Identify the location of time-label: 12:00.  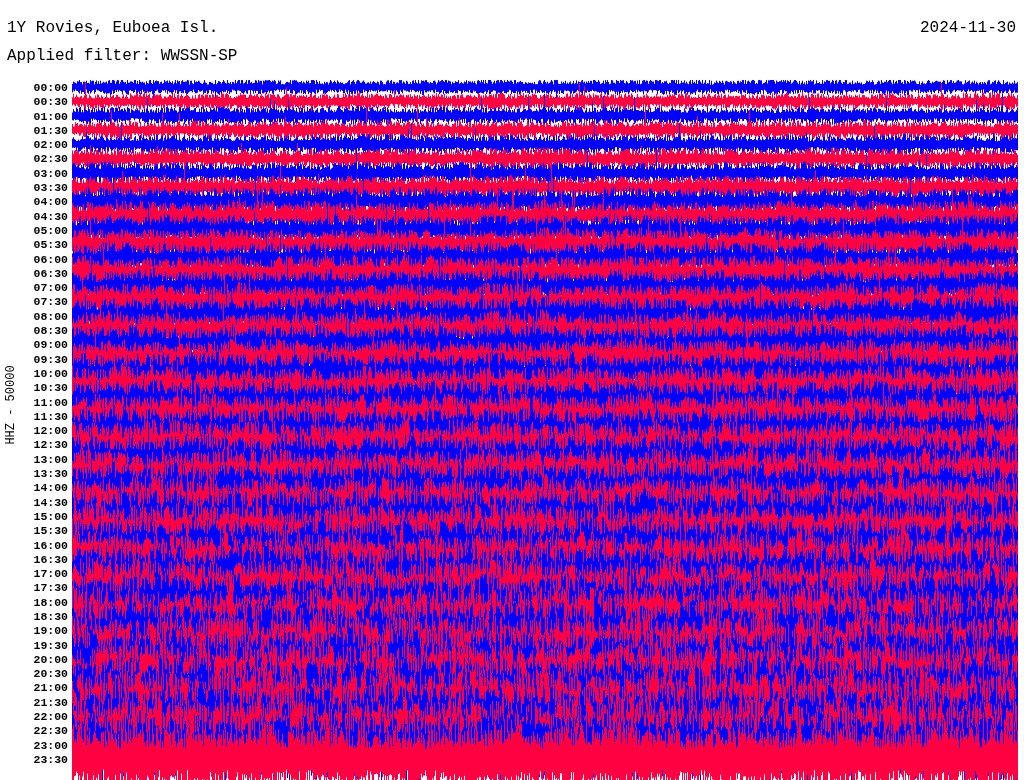
(50, 431).